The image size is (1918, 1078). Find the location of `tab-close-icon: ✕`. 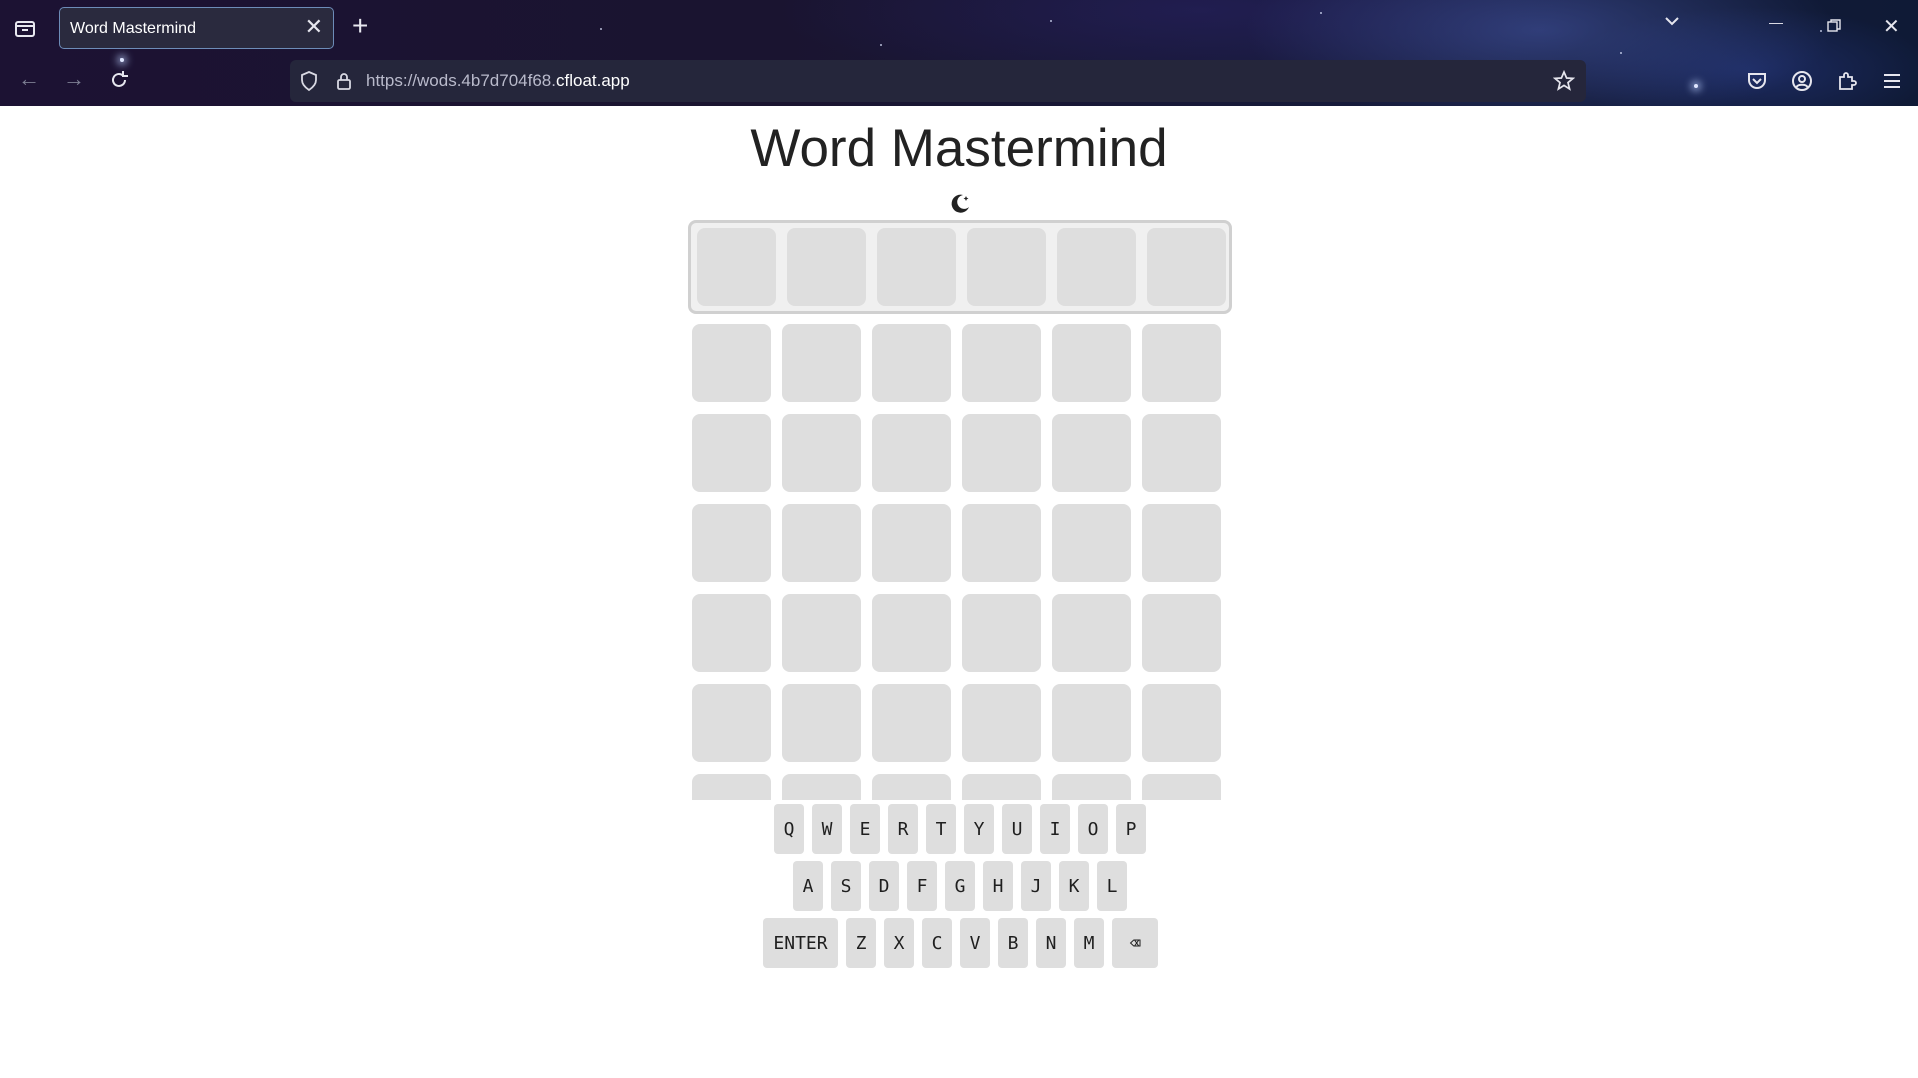

tab-close-icon: ✕ is located at coordinates (314, 27).